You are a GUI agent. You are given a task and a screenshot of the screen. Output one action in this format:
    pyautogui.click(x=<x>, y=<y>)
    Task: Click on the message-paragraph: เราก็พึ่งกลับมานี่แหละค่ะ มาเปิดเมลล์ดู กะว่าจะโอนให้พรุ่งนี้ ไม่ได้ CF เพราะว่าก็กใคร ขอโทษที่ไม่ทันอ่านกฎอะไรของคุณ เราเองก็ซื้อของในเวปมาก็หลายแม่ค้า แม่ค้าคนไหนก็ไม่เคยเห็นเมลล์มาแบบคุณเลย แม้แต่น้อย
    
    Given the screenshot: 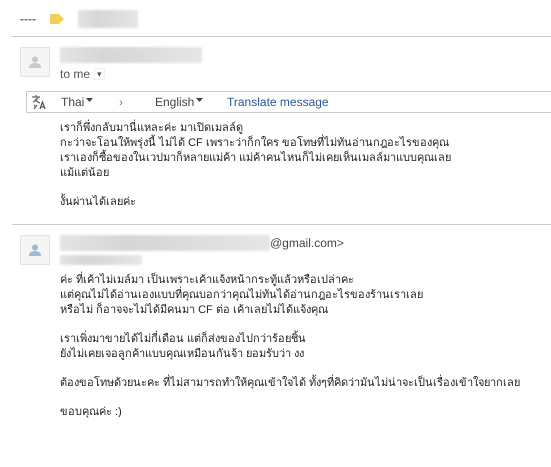 What is the action you would take?
    pyautogui.click(x=305, y=151)
    